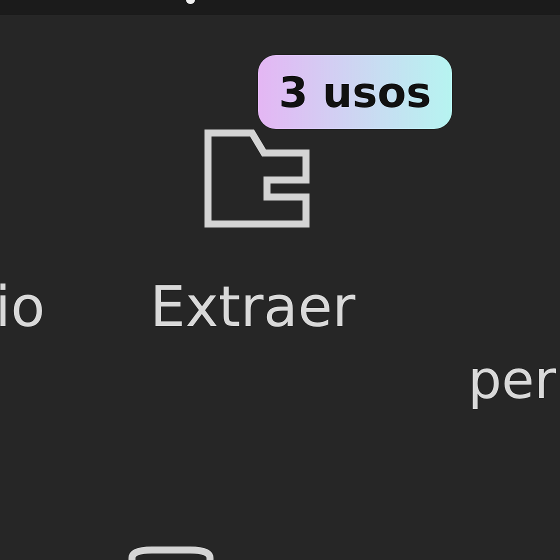 The height and width of the screenshot is (560, 560). What do you see at coordinates (171, 553) in the screenshot?
I see `rounded-shape-icon` at bounding box center [171, 553].